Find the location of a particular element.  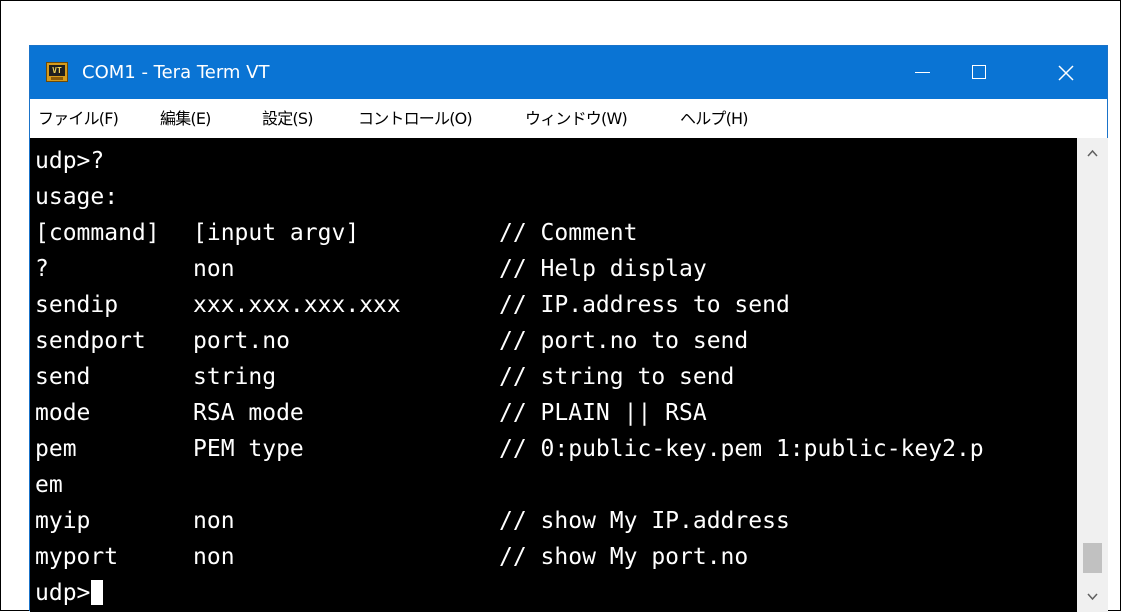

tera-term-app-icon: VT is located at coordinates (57, 72).